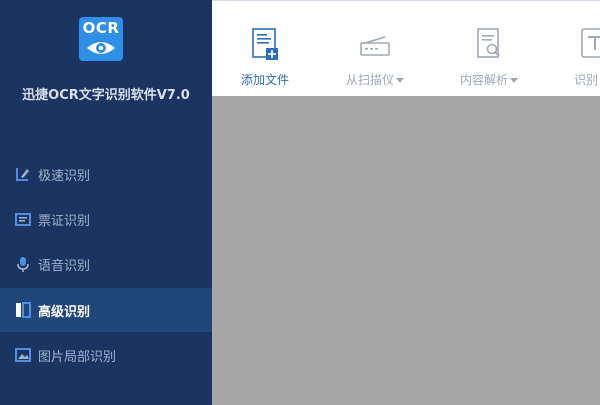 Image resolution: width=600 pixels, height=405 pixels. Describe the element at coordinates (369, 80) in the screenshot. I see `scanner-label-text: 从扫描仪` at that location.